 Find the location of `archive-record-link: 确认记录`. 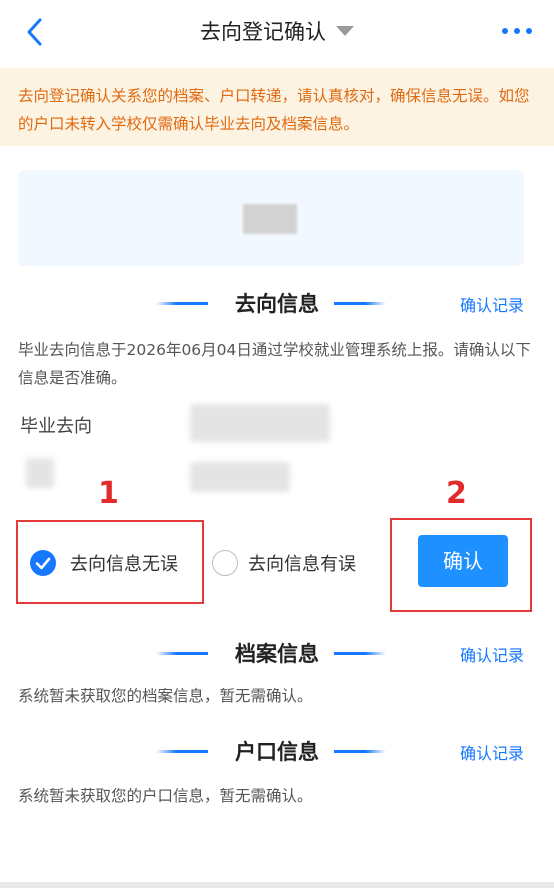

archive-record-link: 确认记录 is located at coordinates (492, 654).